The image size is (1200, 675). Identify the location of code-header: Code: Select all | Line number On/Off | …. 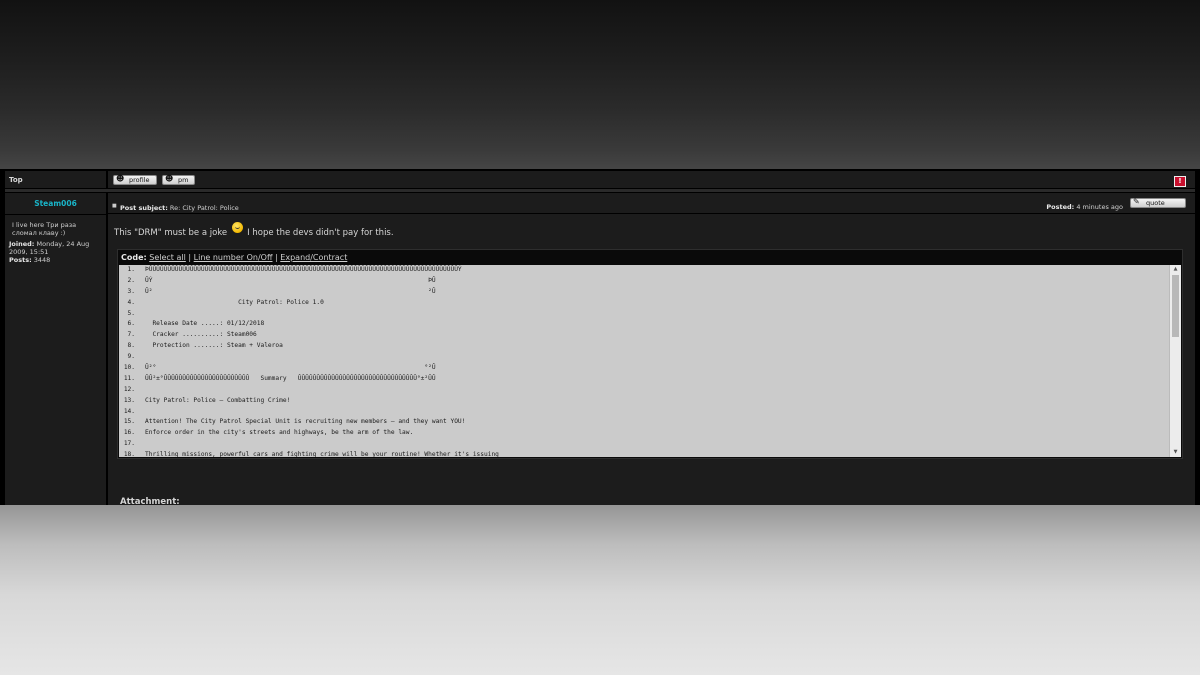
(234, 257).